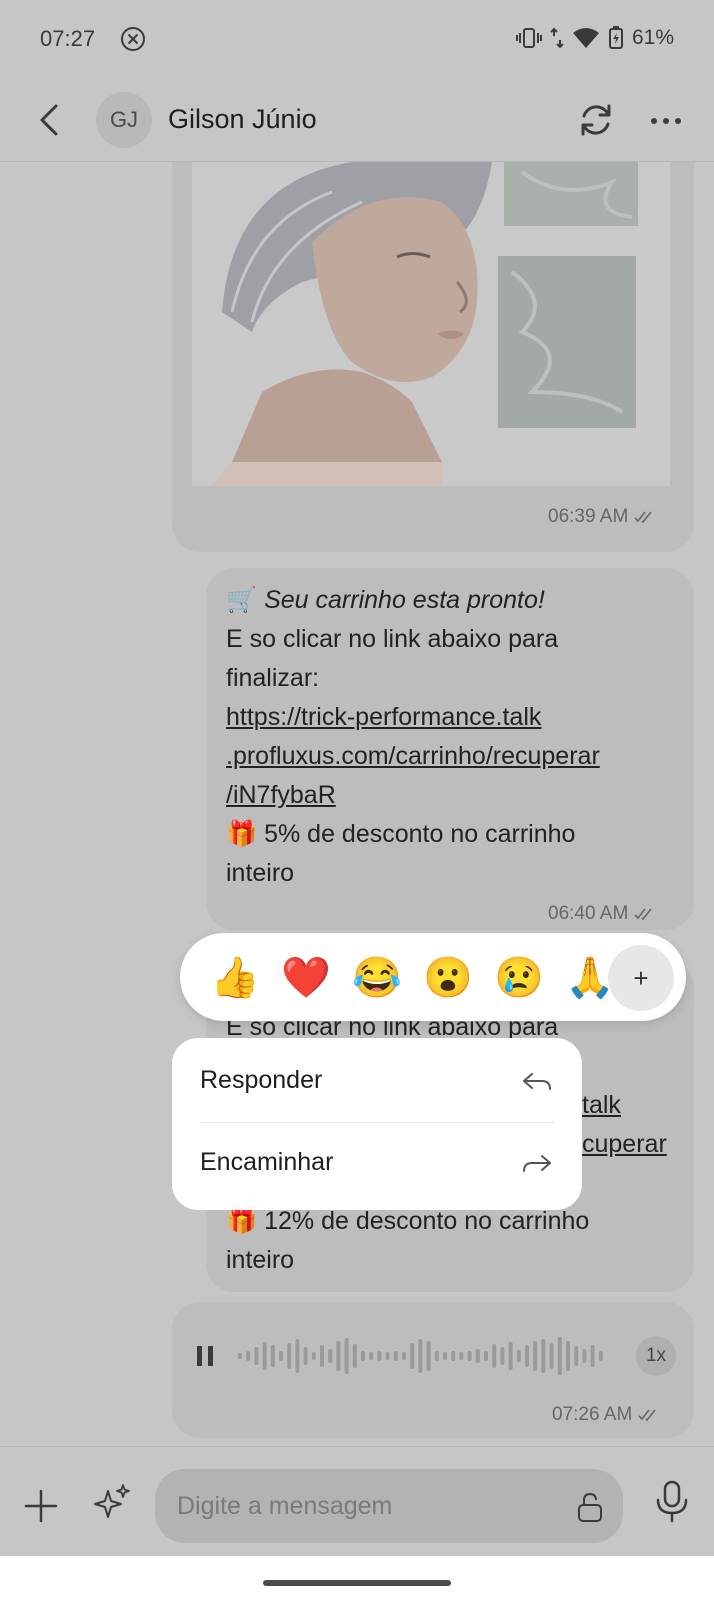 The height and width of the screenshot is (1599, 714). What do you see at coordinates (235, 977) in the screenshot?
I see `reaction-thumbs-up: 👍` at bounding box center [235, 977].